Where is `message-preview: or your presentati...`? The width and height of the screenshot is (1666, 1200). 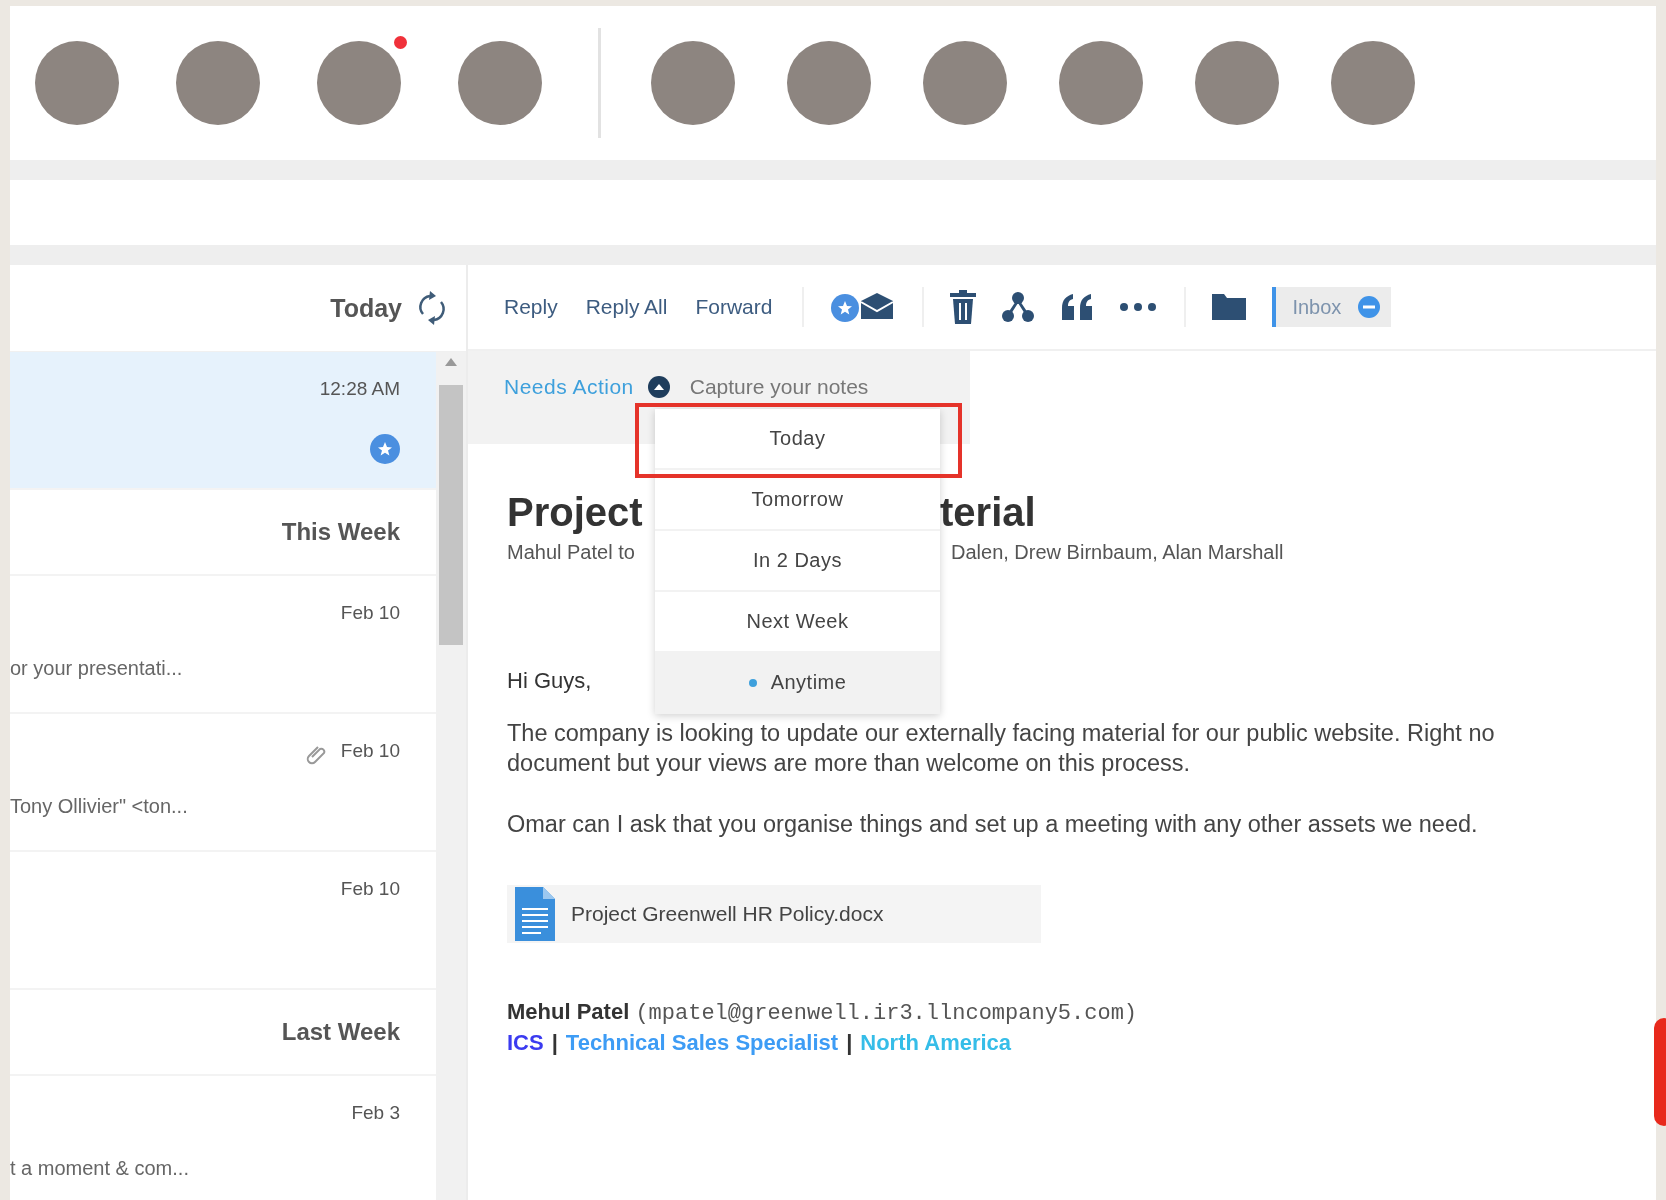 message-preview: or your presentati... is located at coordinates (96, 668).